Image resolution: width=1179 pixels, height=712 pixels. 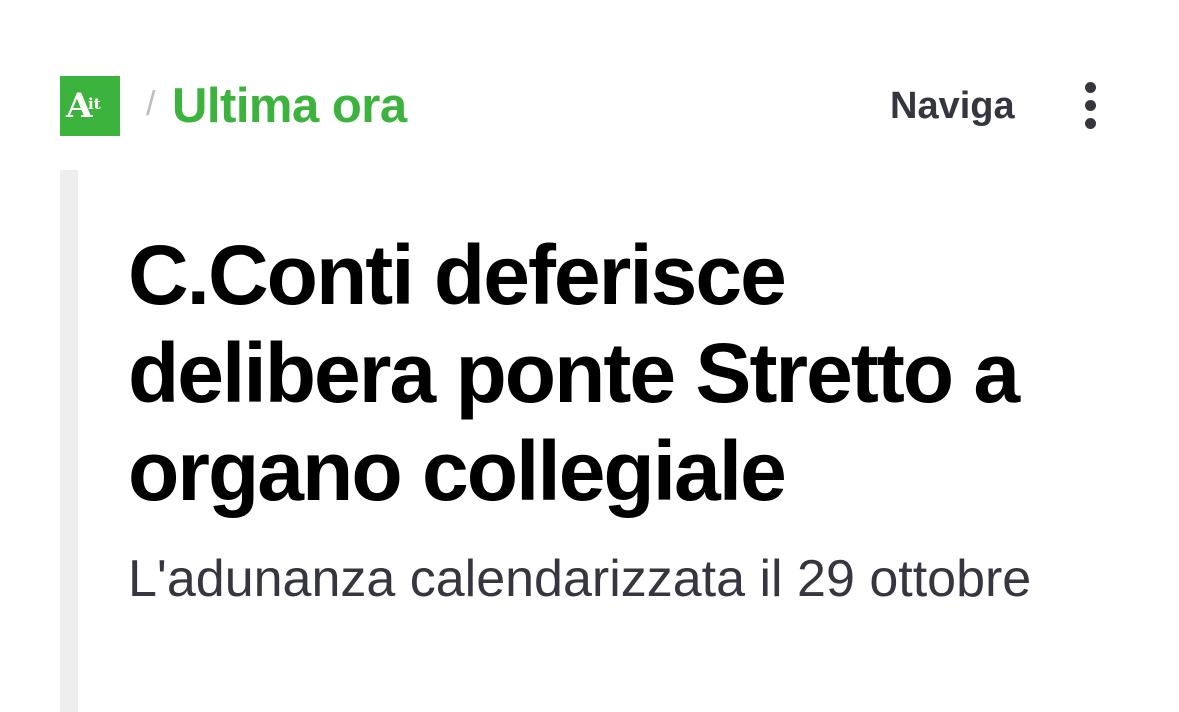 I want to click on article-subheadline: L'adunanza calendarizzata il 29 ottobre, so click(x=580, y=579).